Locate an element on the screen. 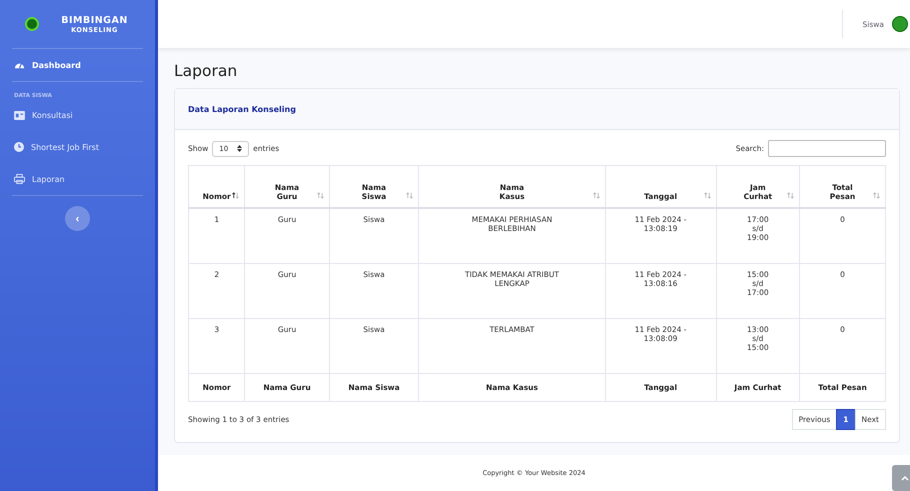 Image resolution: width=910 pixels, height=491 pixels. page-title: Laporan is located at coordinates (206, 71).